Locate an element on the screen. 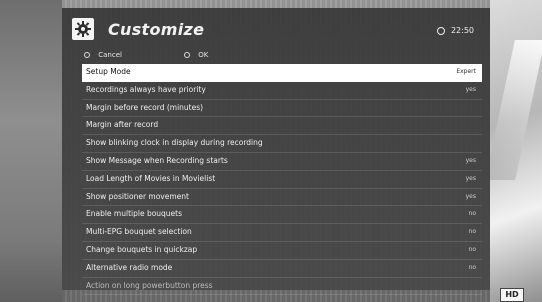 The height and width of the screenshot is (302, 542). menu-header: Customize 22:50 is located at coordinates (276, 27).